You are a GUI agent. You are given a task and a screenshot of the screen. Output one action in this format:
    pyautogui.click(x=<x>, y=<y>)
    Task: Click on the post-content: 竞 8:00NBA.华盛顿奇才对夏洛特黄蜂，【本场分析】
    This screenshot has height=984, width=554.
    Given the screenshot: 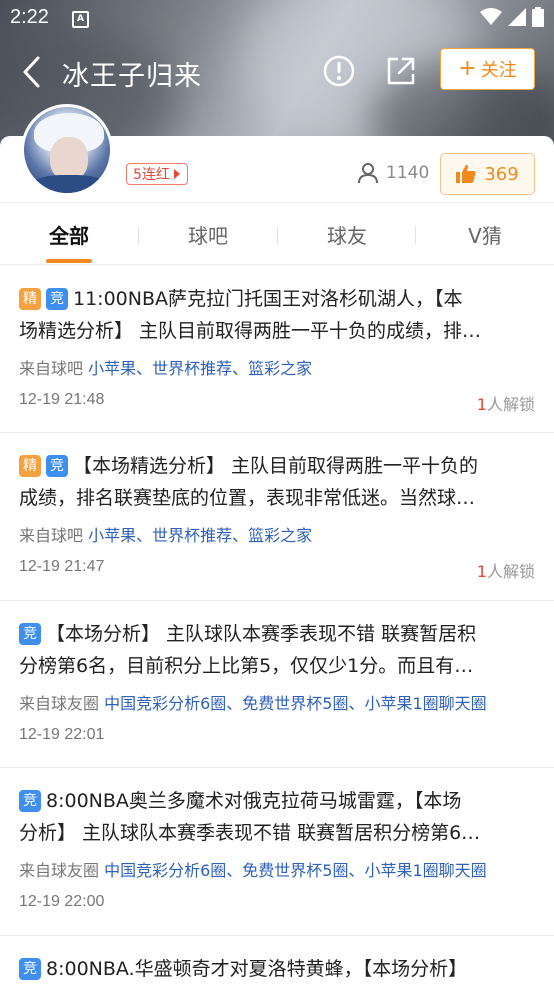 What is the action you would take?
    pyautogui.click(x=279, y=968)
    